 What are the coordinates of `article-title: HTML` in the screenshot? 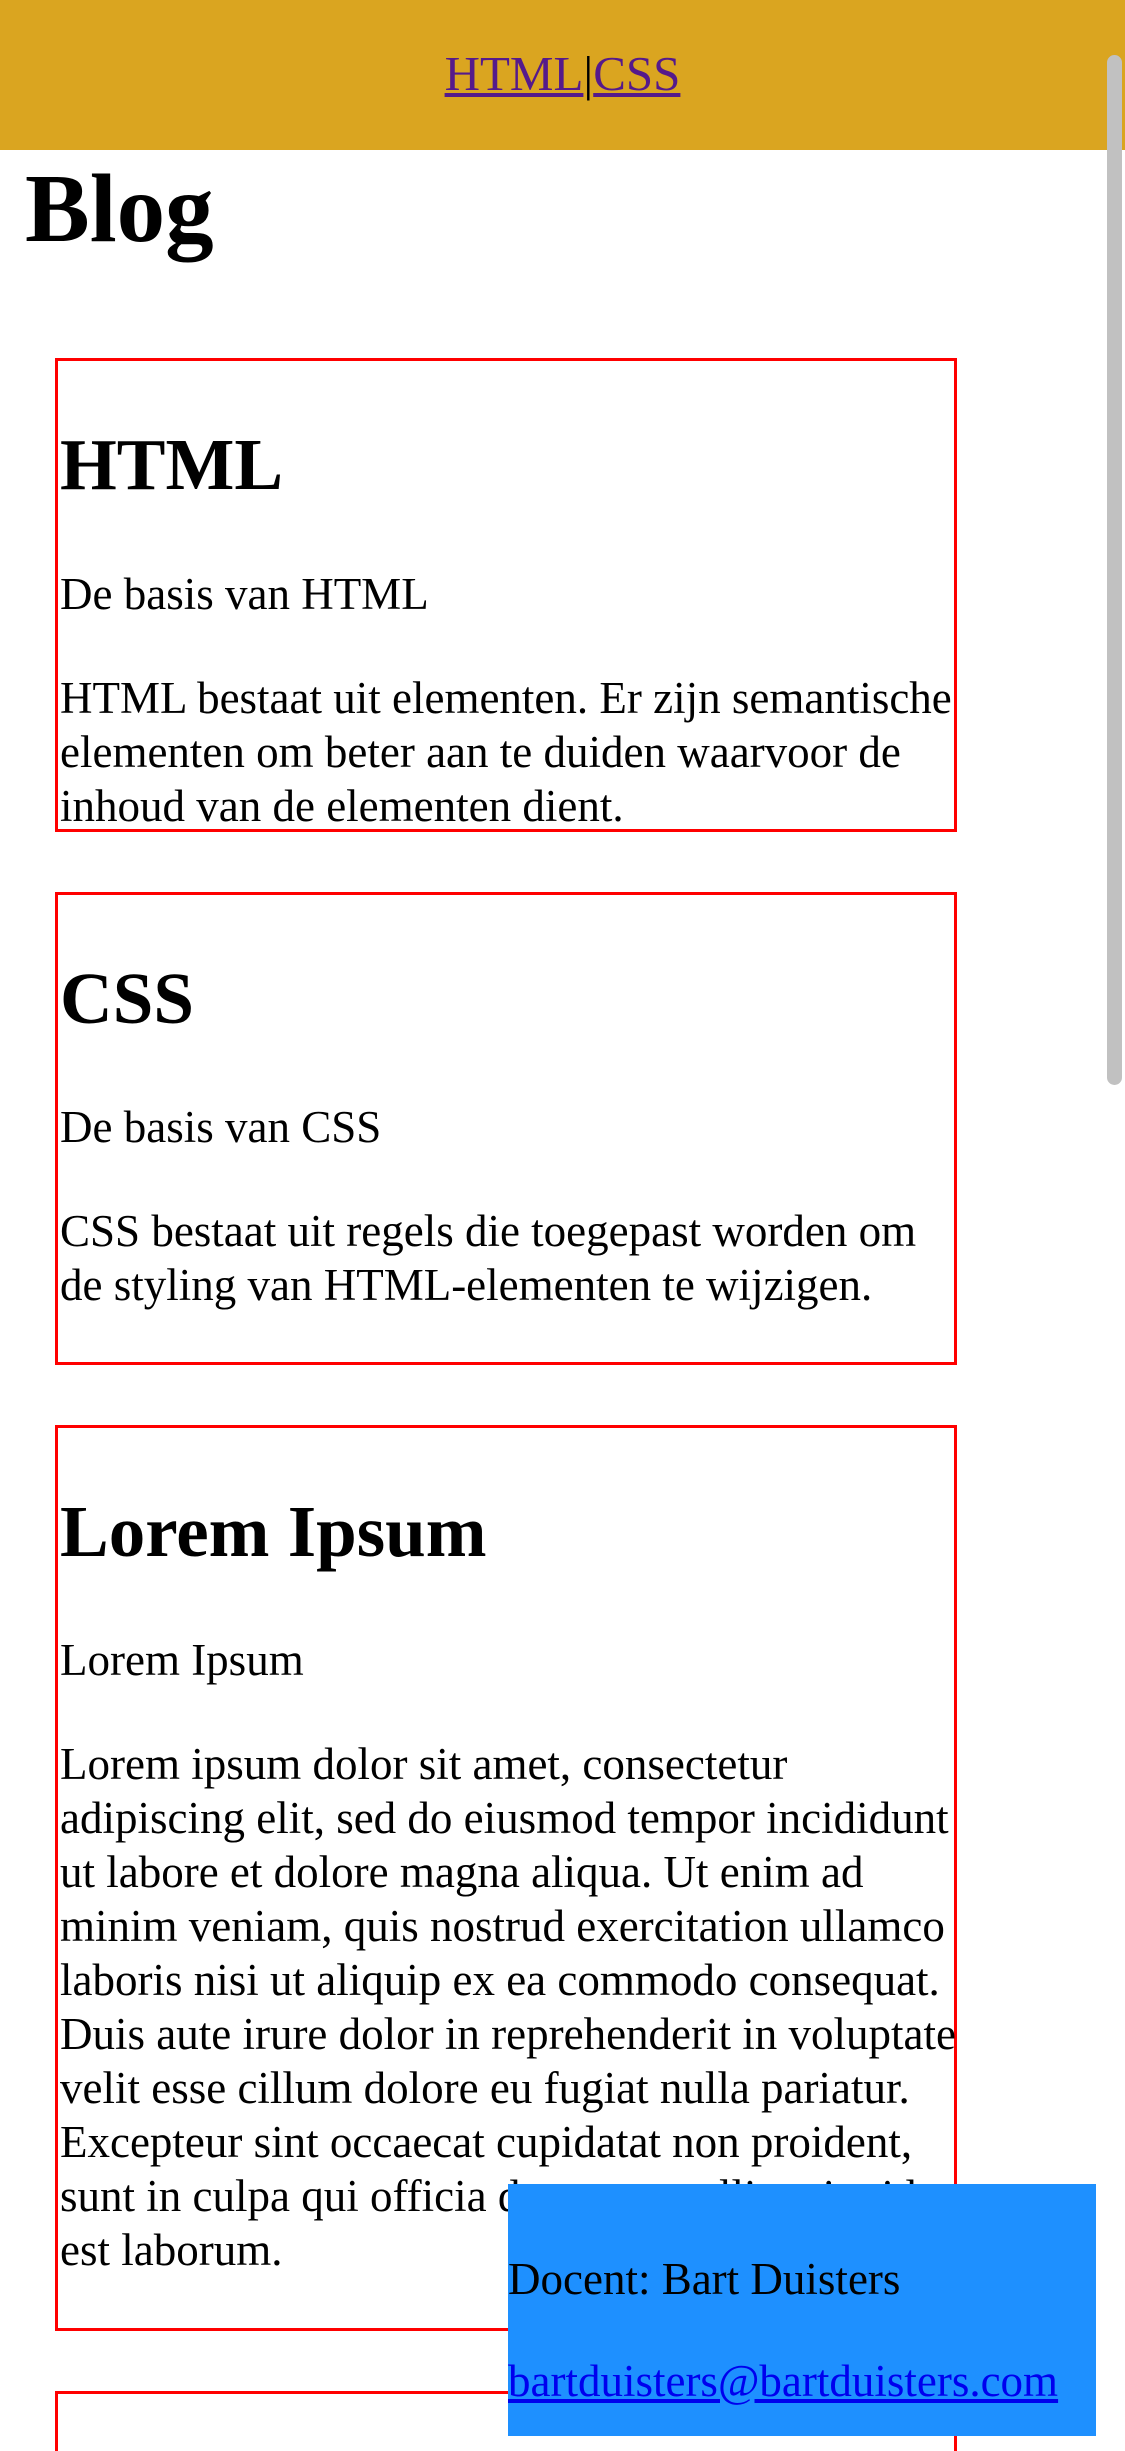 It's located at (172, 464).